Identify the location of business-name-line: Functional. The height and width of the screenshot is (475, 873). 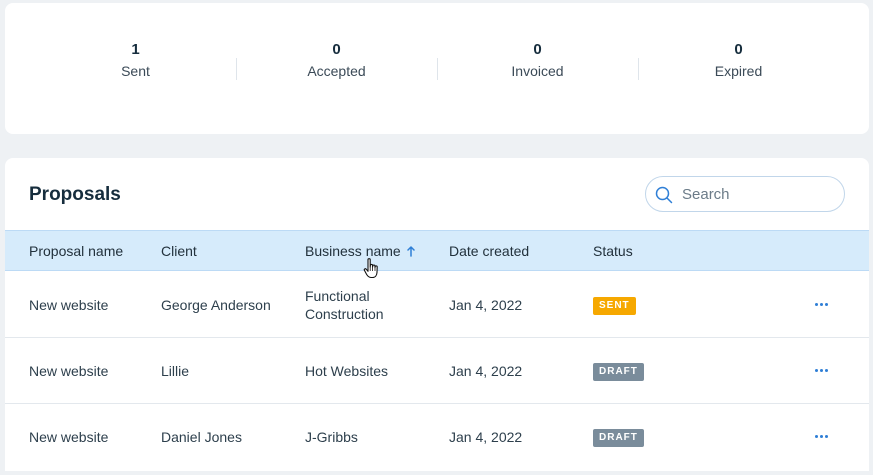
(337, 296).